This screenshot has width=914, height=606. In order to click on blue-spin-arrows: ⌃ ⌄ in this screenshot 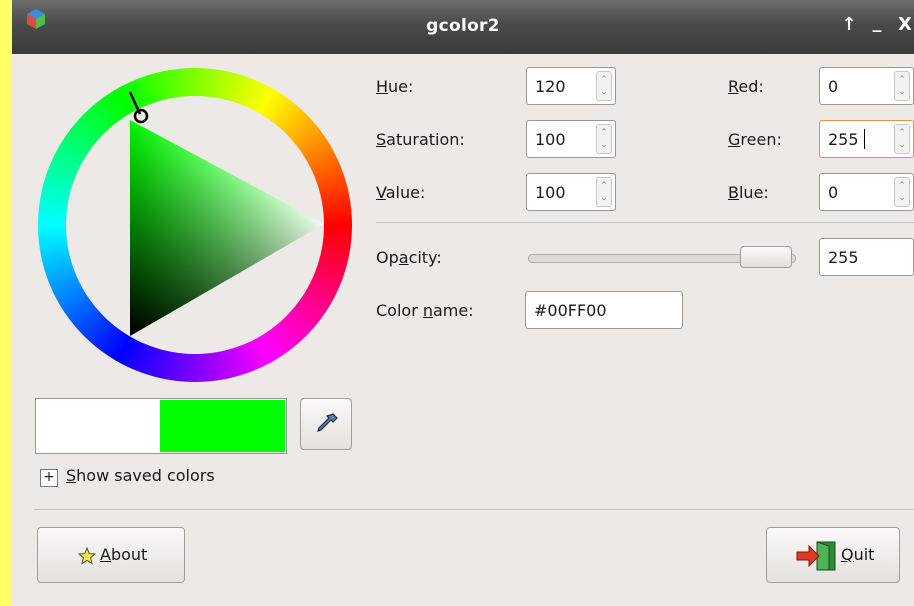, I will do `click(902, 192)`.